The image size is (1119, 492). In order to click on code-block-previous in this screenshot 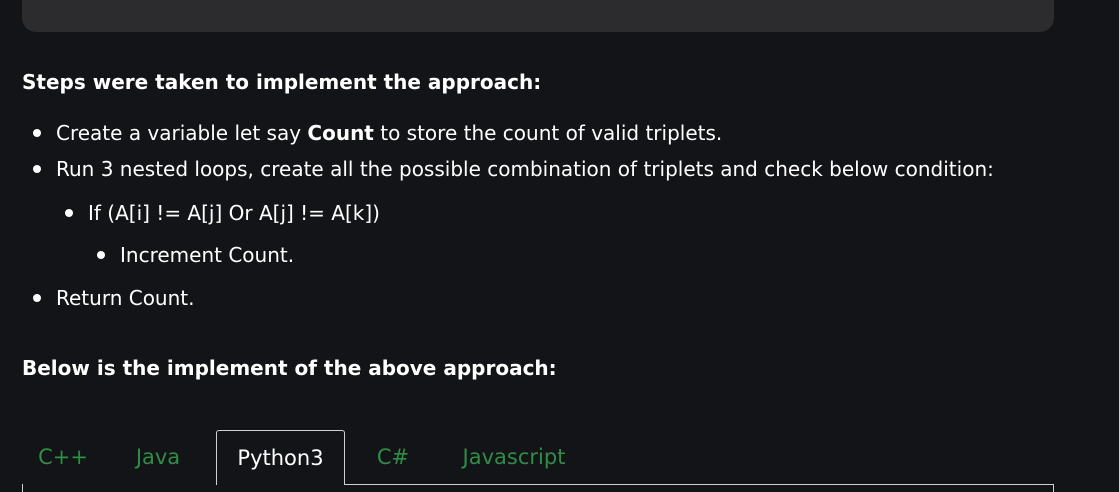, I will do `click(538, 16)`.